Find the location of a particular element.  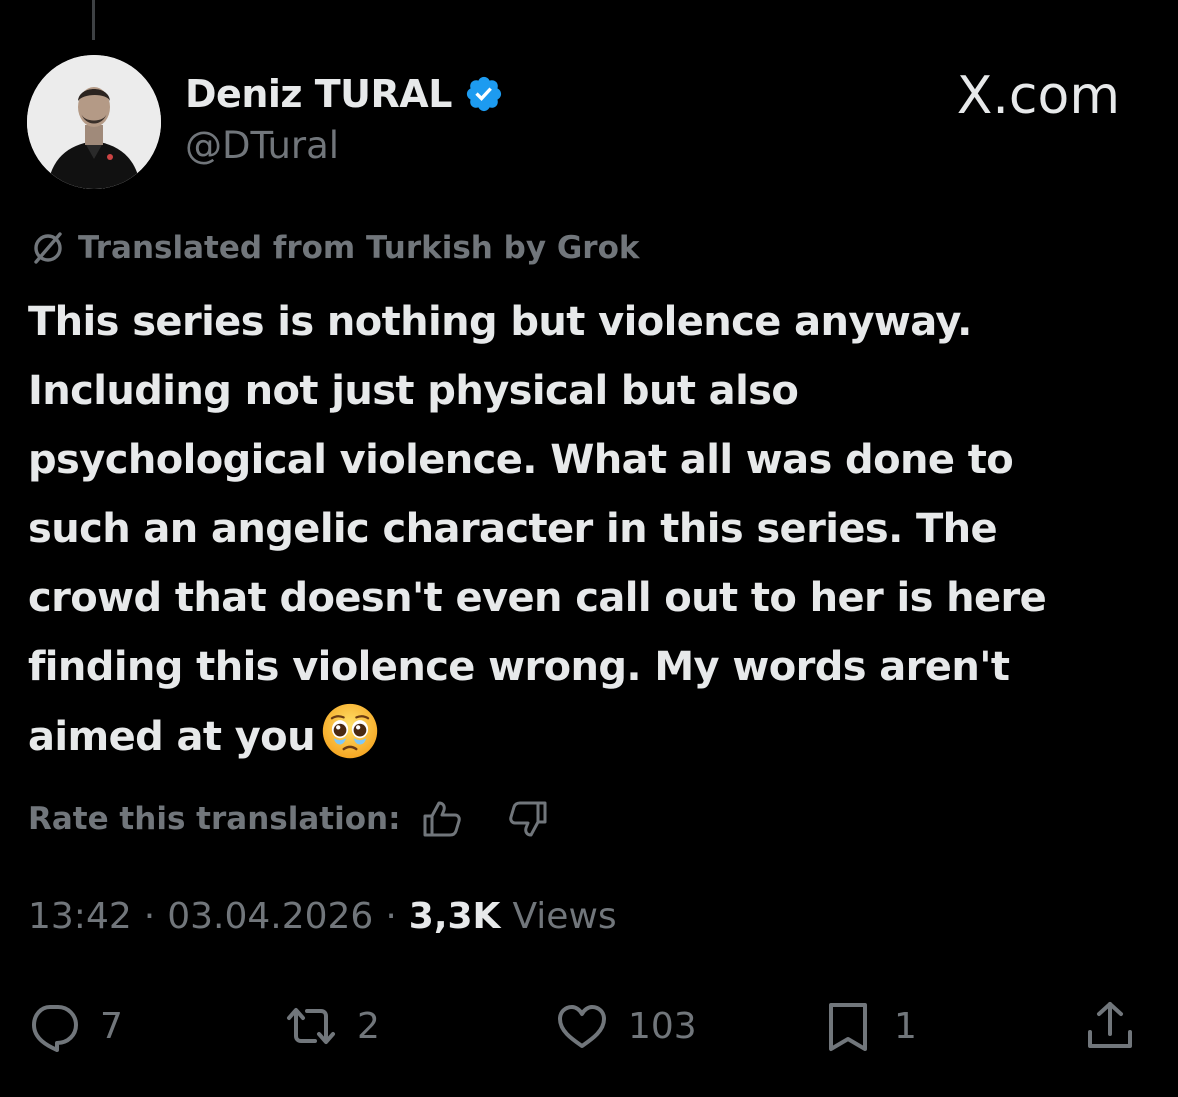

views-label: Views is located at coordinates (564, 916).